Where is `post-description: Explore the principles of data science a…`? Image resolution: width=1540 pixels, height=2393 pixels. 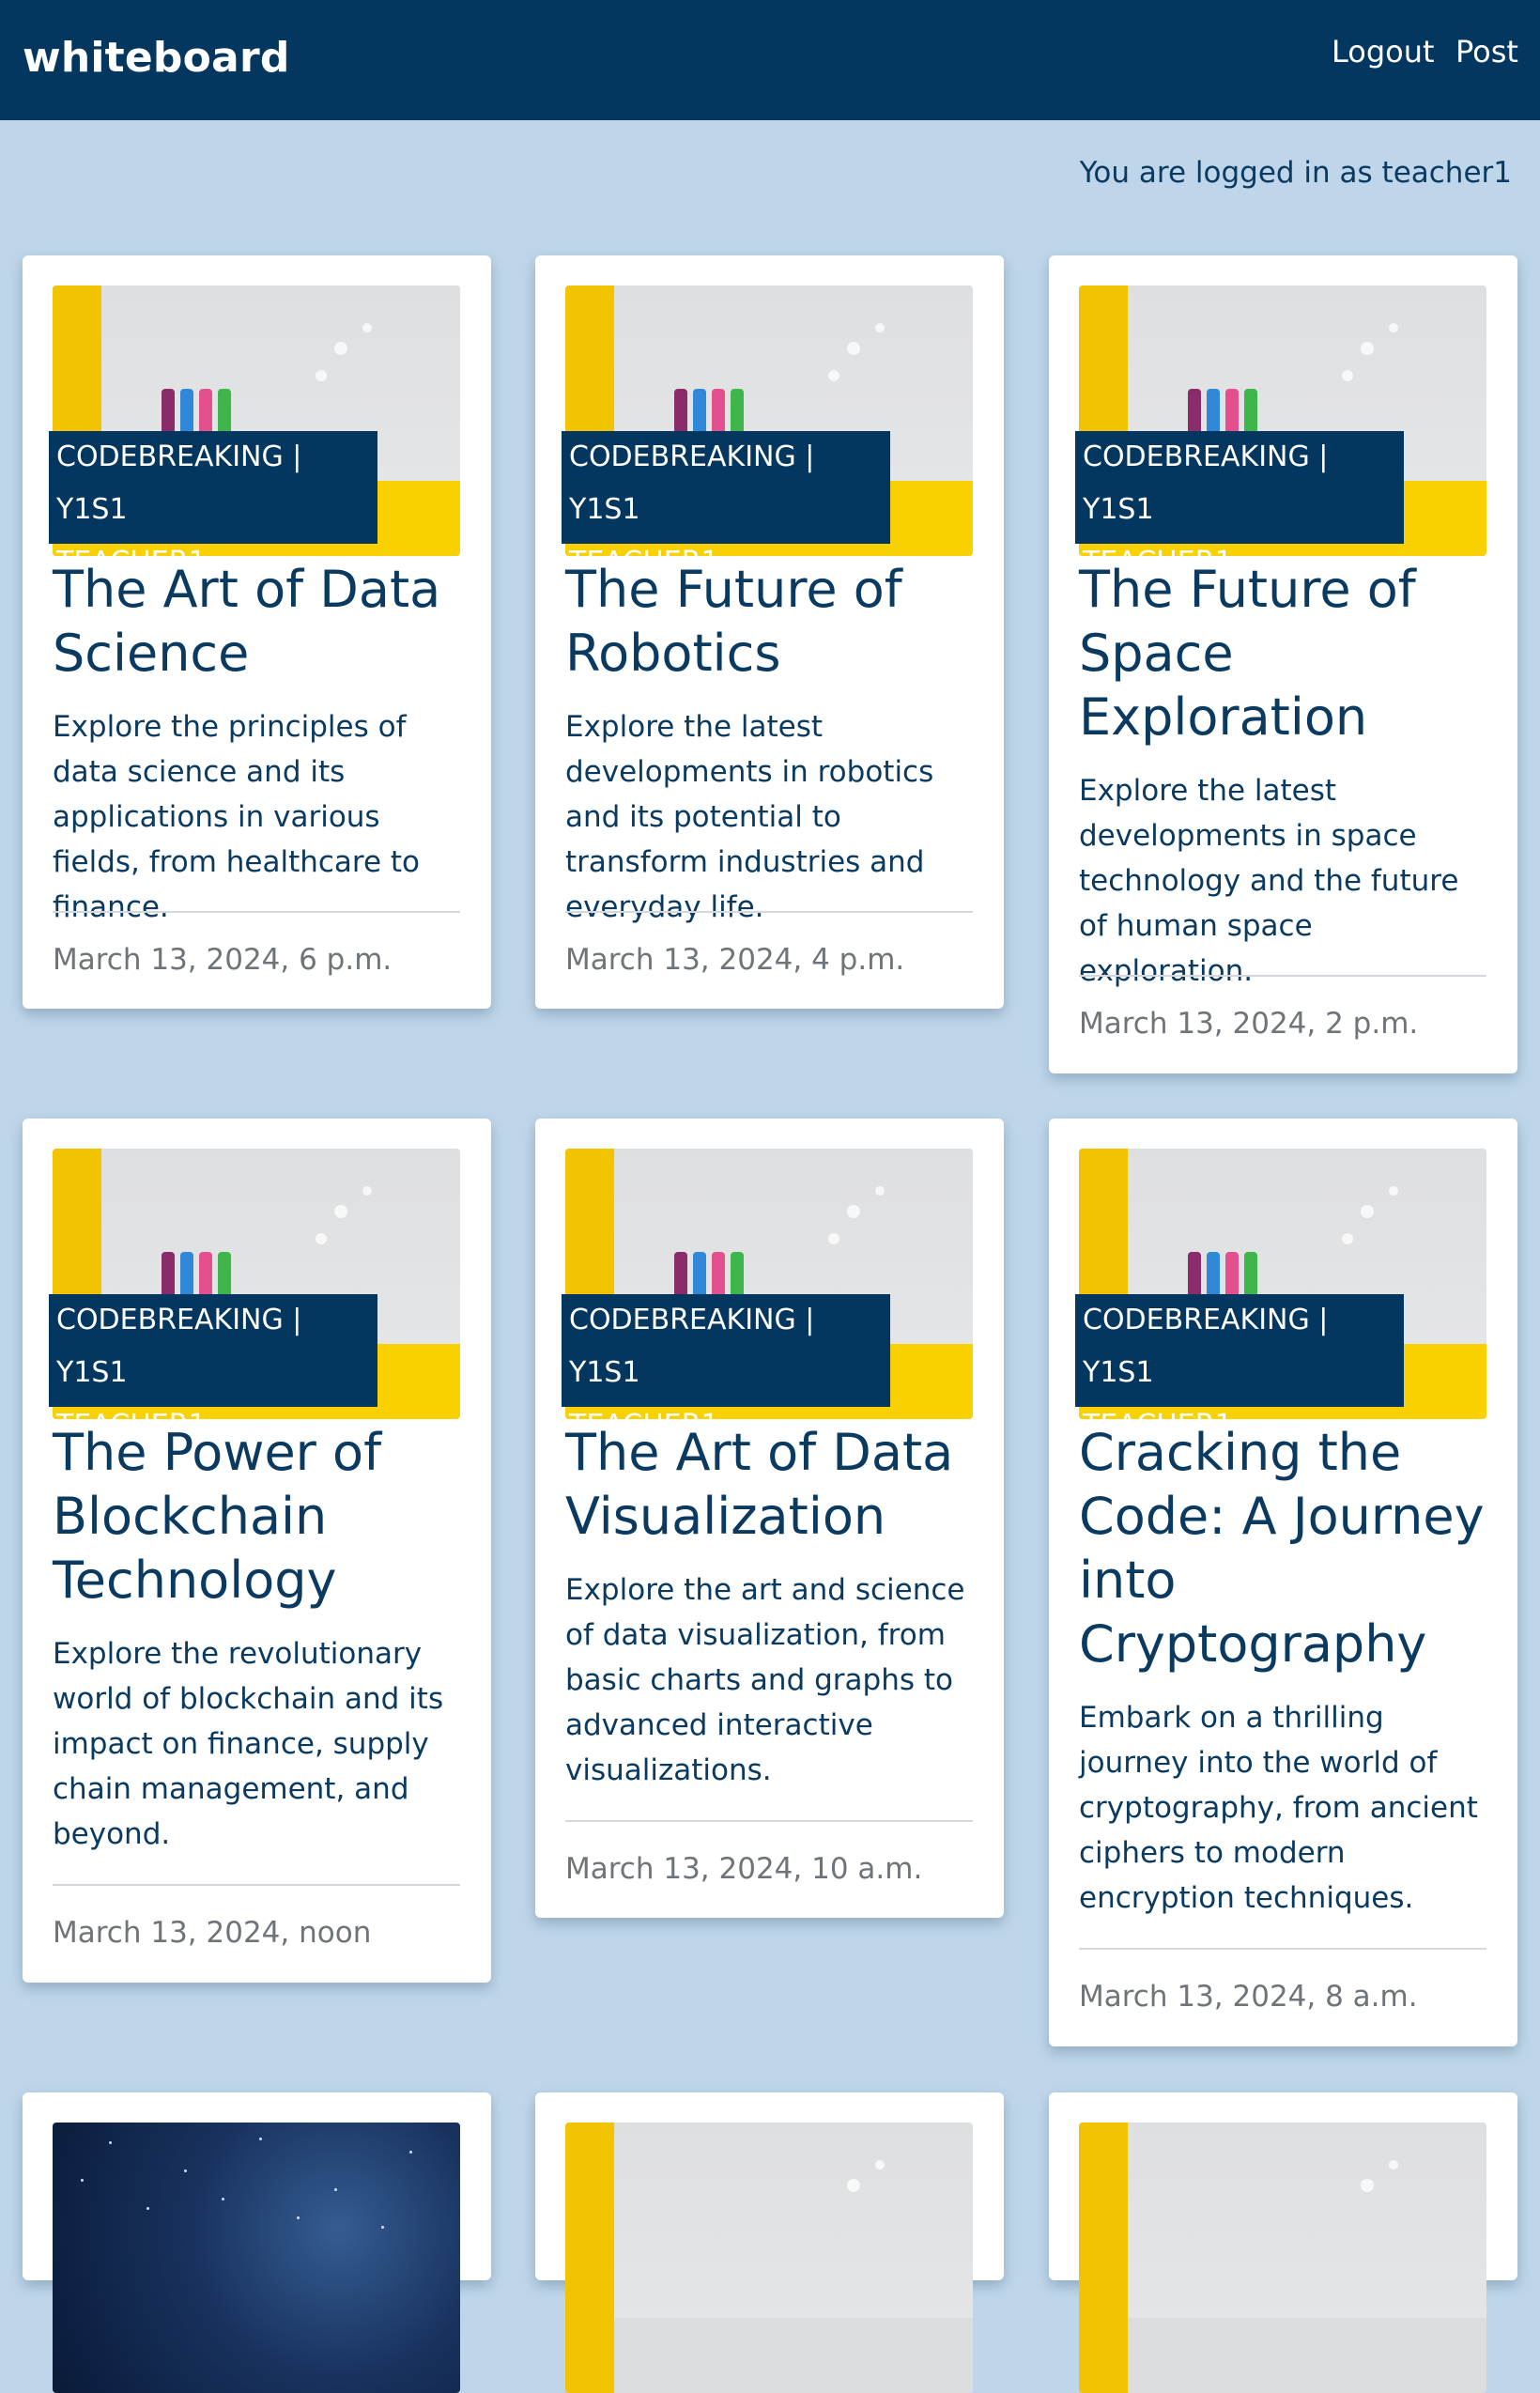
post-description: Explore the principles of data science a… is located at coordinates (237, 817).